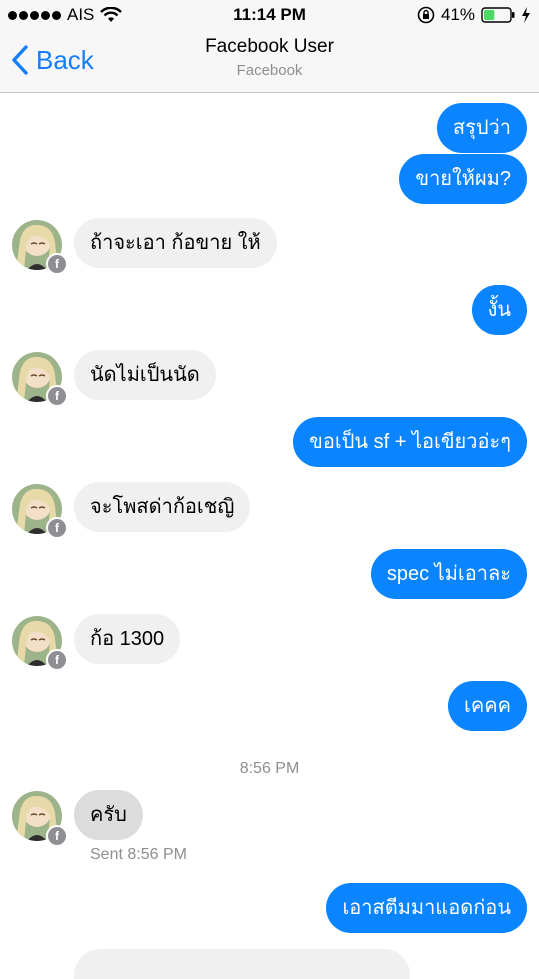 This screenshot has width=539, height=979. Describe the element at coordinates (481, 128) in the screenshot. I see `message-bubble-outgoing: สรุปว่า` at that location.